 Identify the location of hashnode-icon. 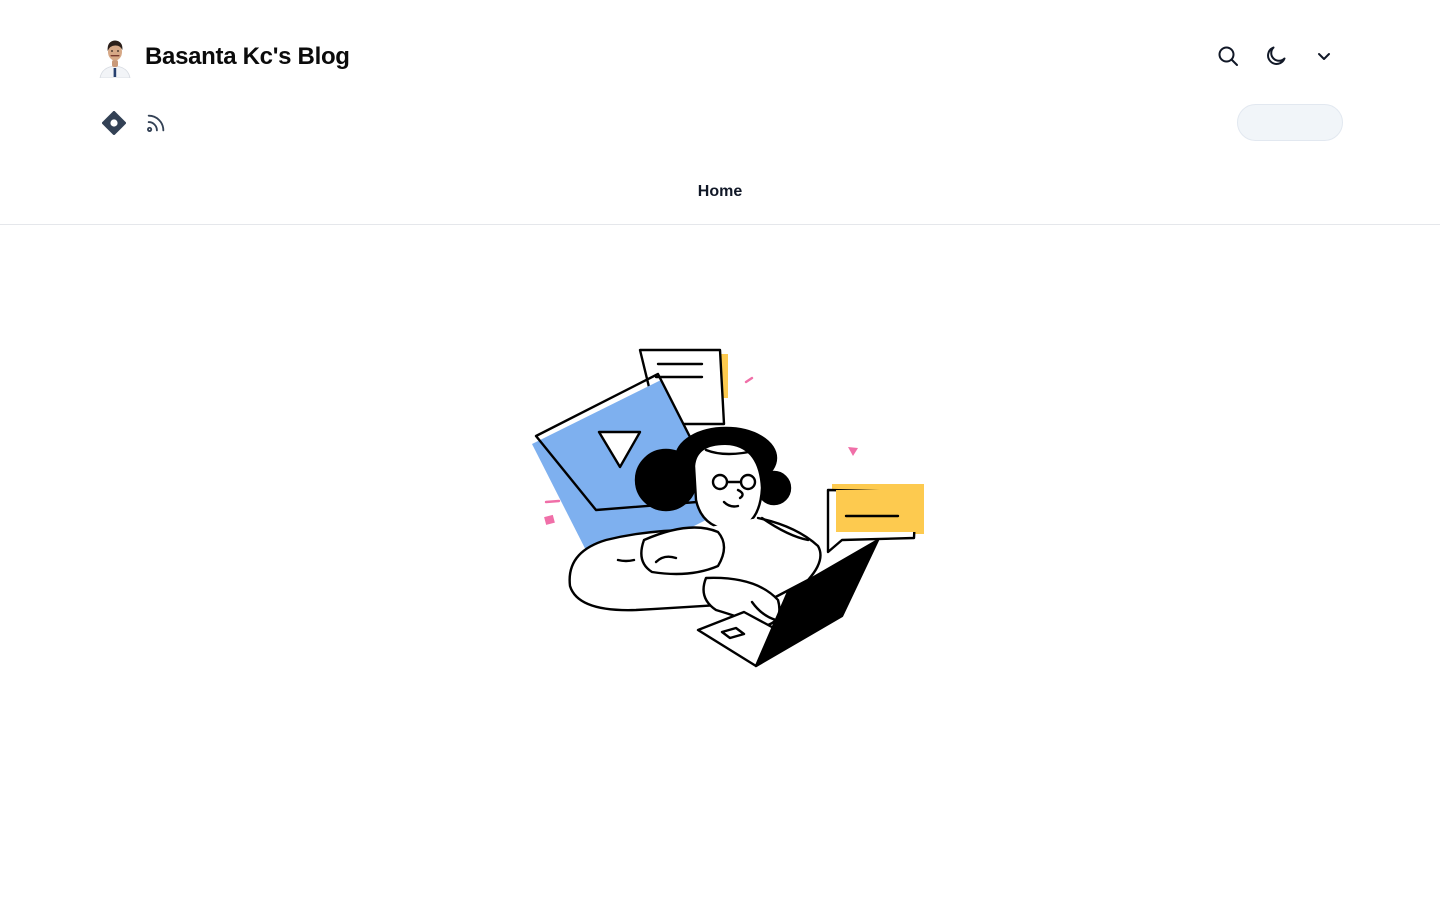
(114, 123).